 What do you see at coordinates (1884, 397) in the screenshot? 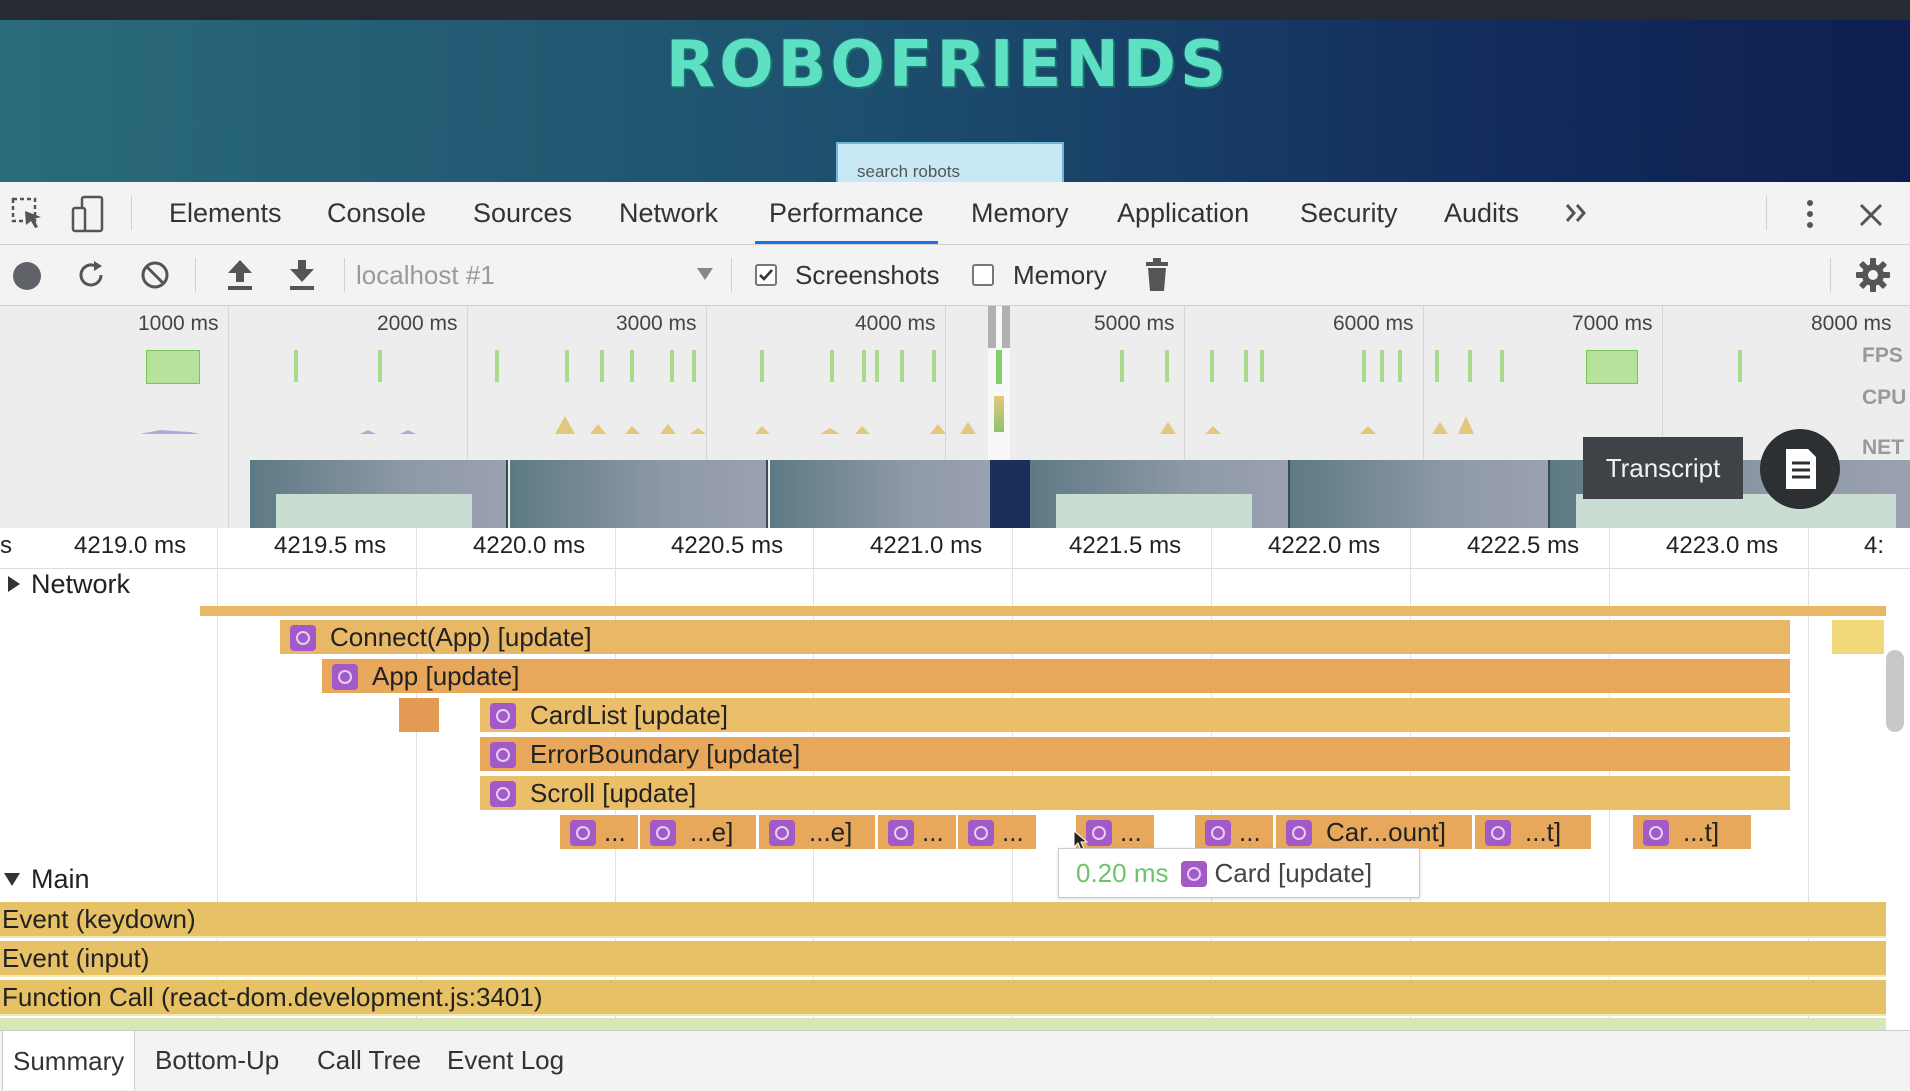
I see `cpu-track-label: CPU` at bounding box center [1884, 397].